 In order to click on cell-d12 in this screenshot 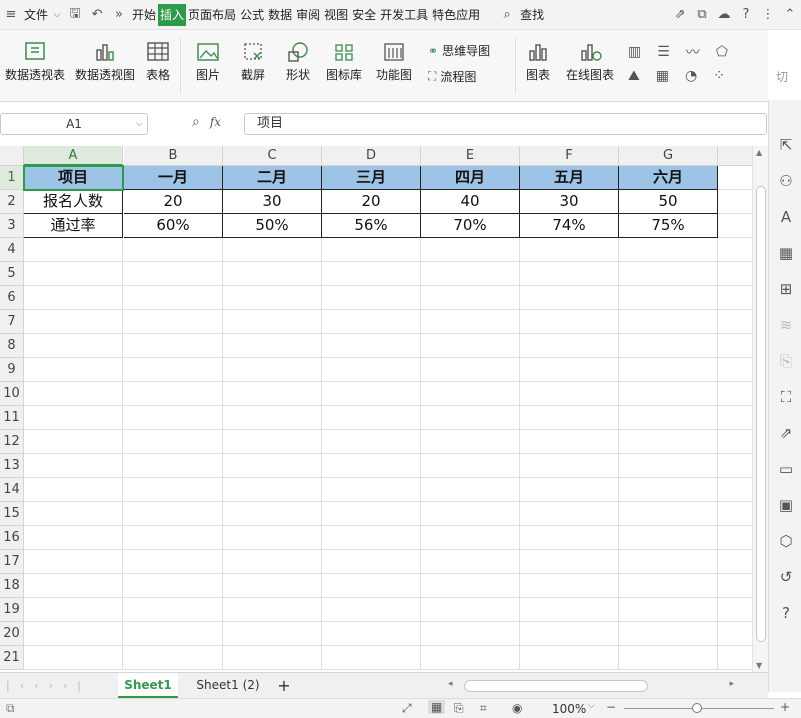, I will do `click(371, 442)`.